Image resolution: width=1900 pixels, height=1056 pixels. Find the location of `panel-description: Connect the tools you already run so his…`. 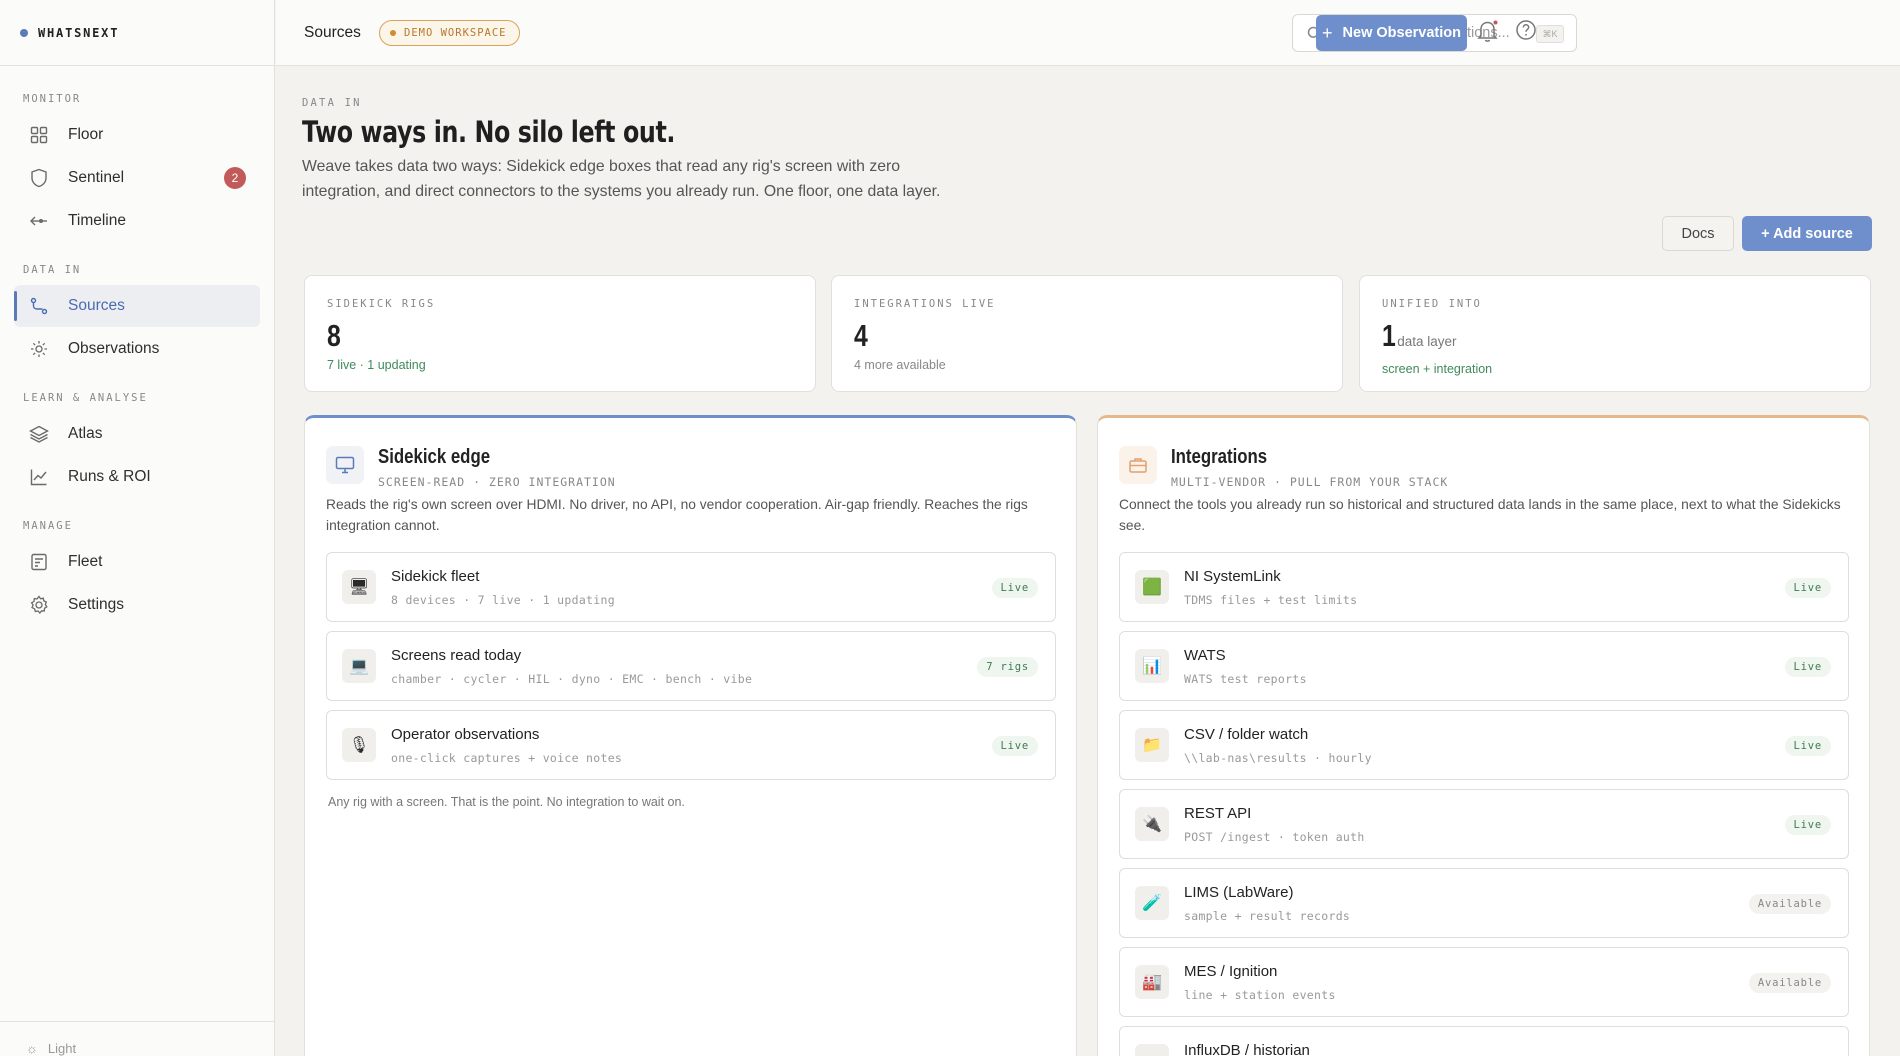

panel-description: Connect the tools you already run so his… is located at coordinates (1480, 515).